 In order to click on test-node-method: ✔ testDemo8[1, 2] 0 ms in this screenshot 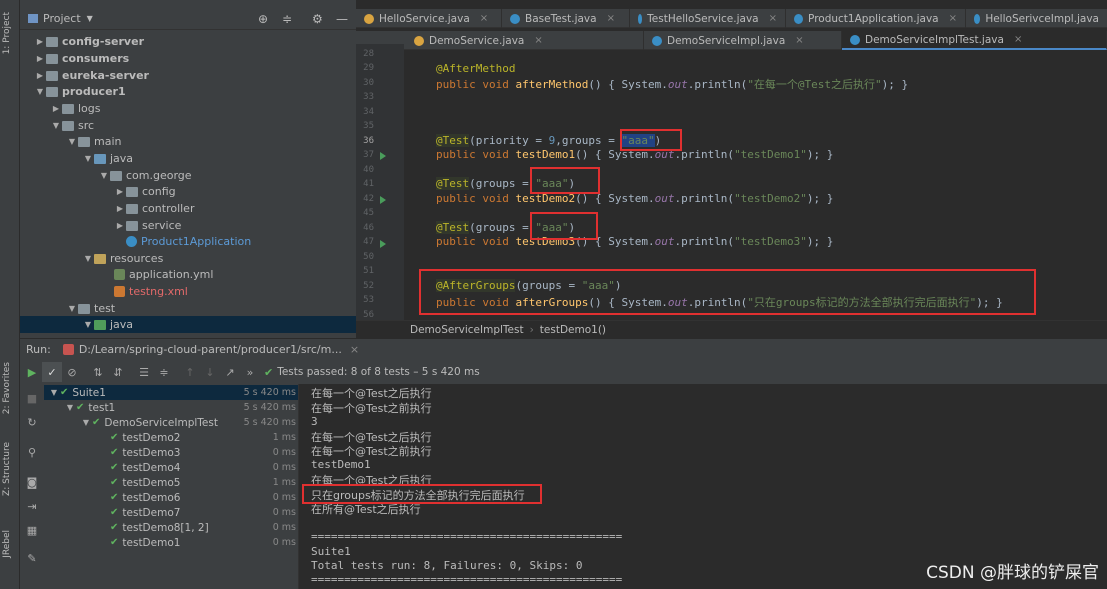, I will do `click(171, 527)`.